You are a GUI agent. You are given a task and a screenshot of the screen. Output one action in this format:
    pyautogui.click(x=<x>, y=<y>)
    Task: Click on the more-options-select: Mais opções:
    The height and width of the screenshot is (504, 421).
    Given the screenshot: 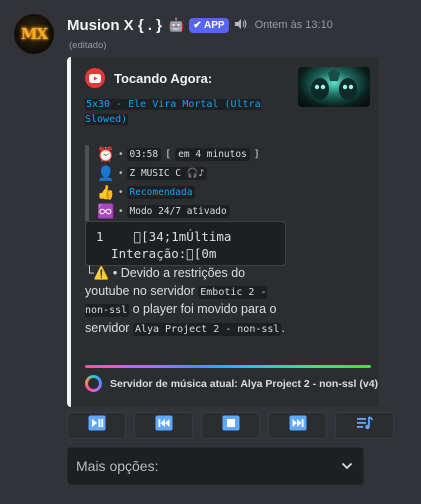 What is the action you would take?
    pyautogui.click(x=215, y=466)
    